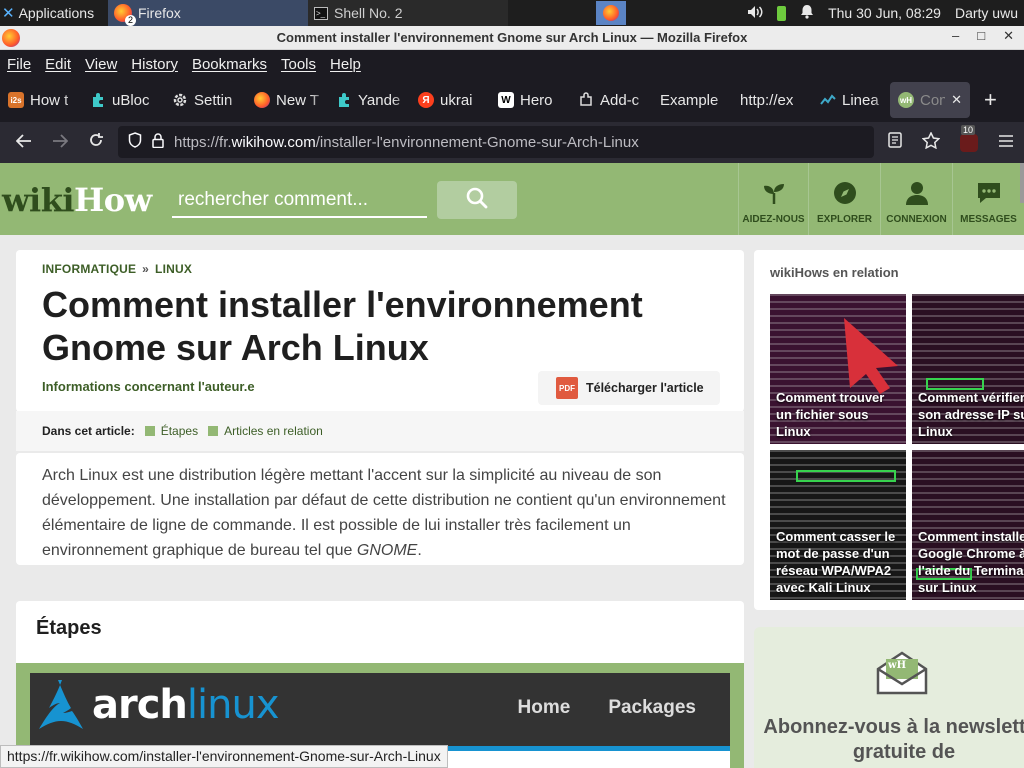 Image resolution: width=1024 pixels, height=768 pixels. What do you see at coordinates (990, 100) in the screenshot?
I see `new-tab-button: +` at bounding box center [990, 100].